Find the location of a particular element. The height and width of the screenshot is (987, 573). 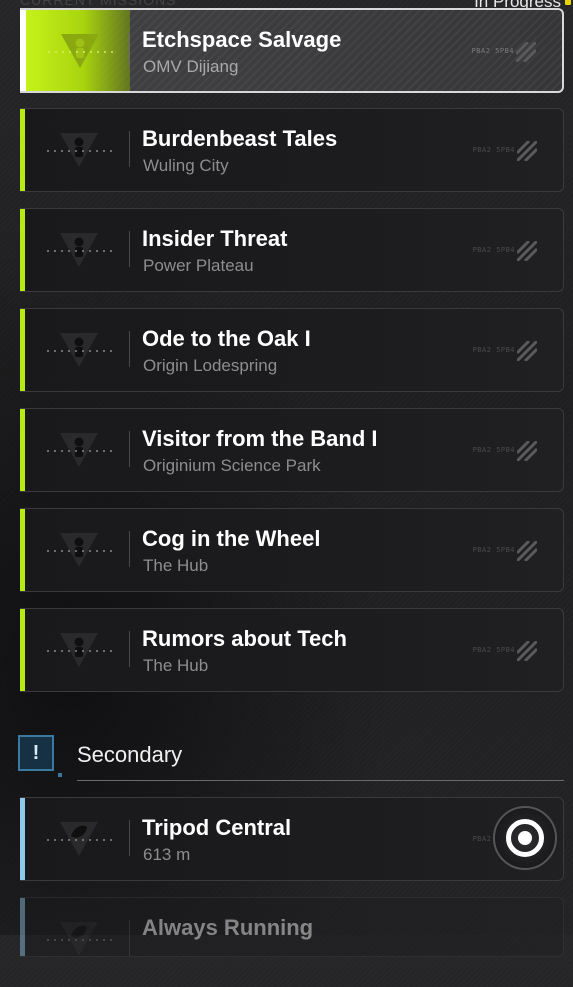

mission-card: Tripod Central613 mPBA2 5PB4 is located at coordinates (292, 839).